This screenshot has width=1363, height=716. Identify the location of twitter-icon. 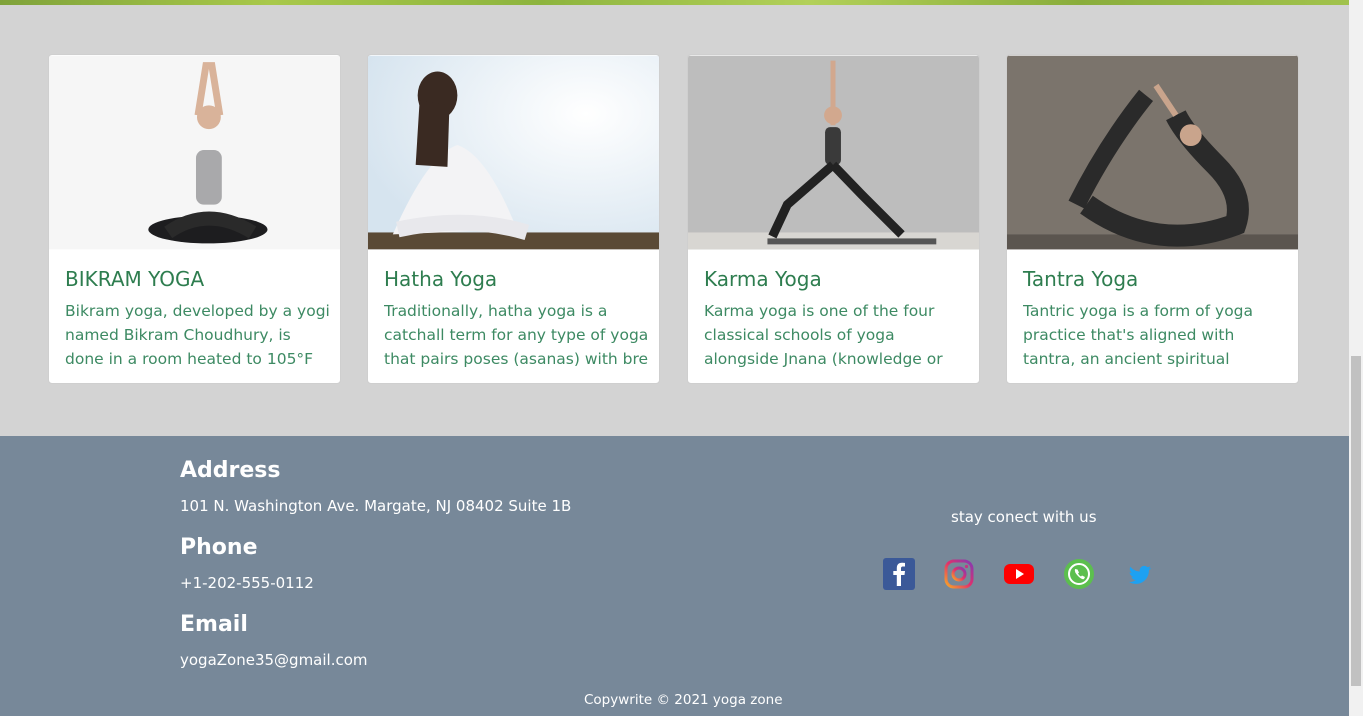
(1140, 574).